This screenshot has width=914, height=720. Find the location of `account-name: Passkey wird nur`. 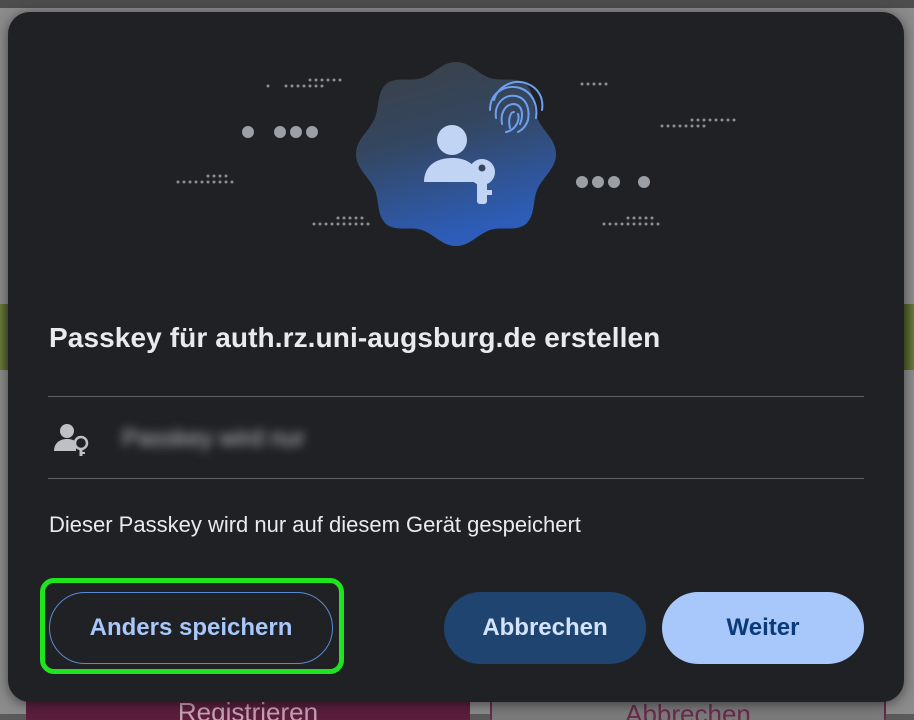

account-name: Passkey wird nur is located at coordinates (213, 438).